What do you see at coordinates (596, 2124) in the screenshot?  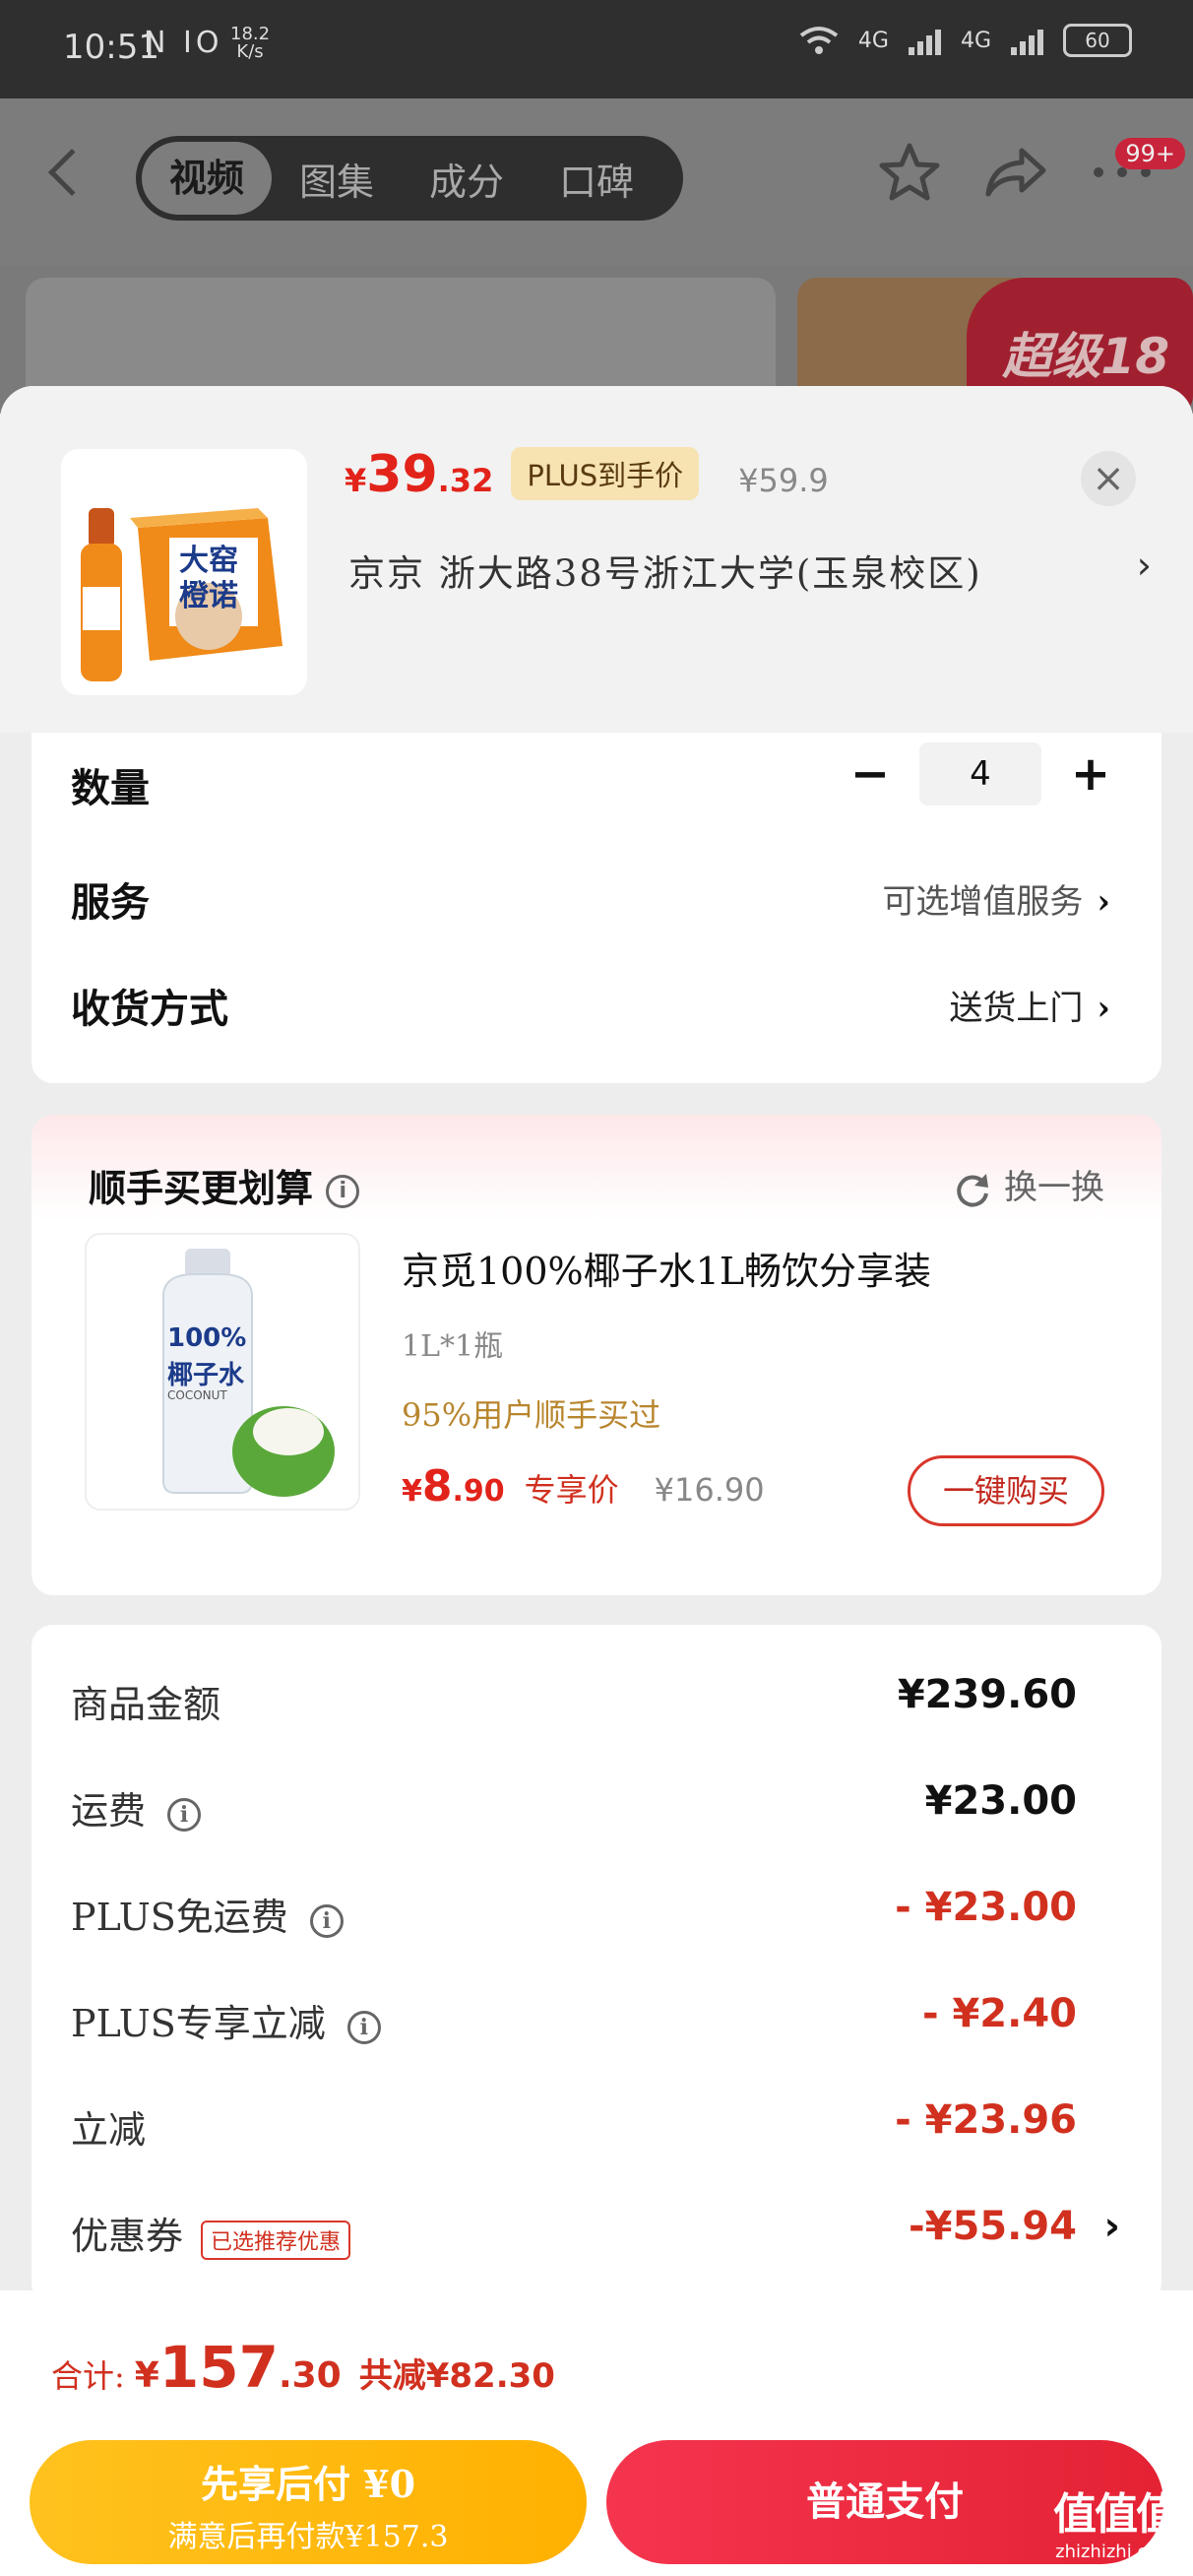 I see `fee-row-instant-discount: 立减 - ¥23.96` at bounding box center [596, 2124].